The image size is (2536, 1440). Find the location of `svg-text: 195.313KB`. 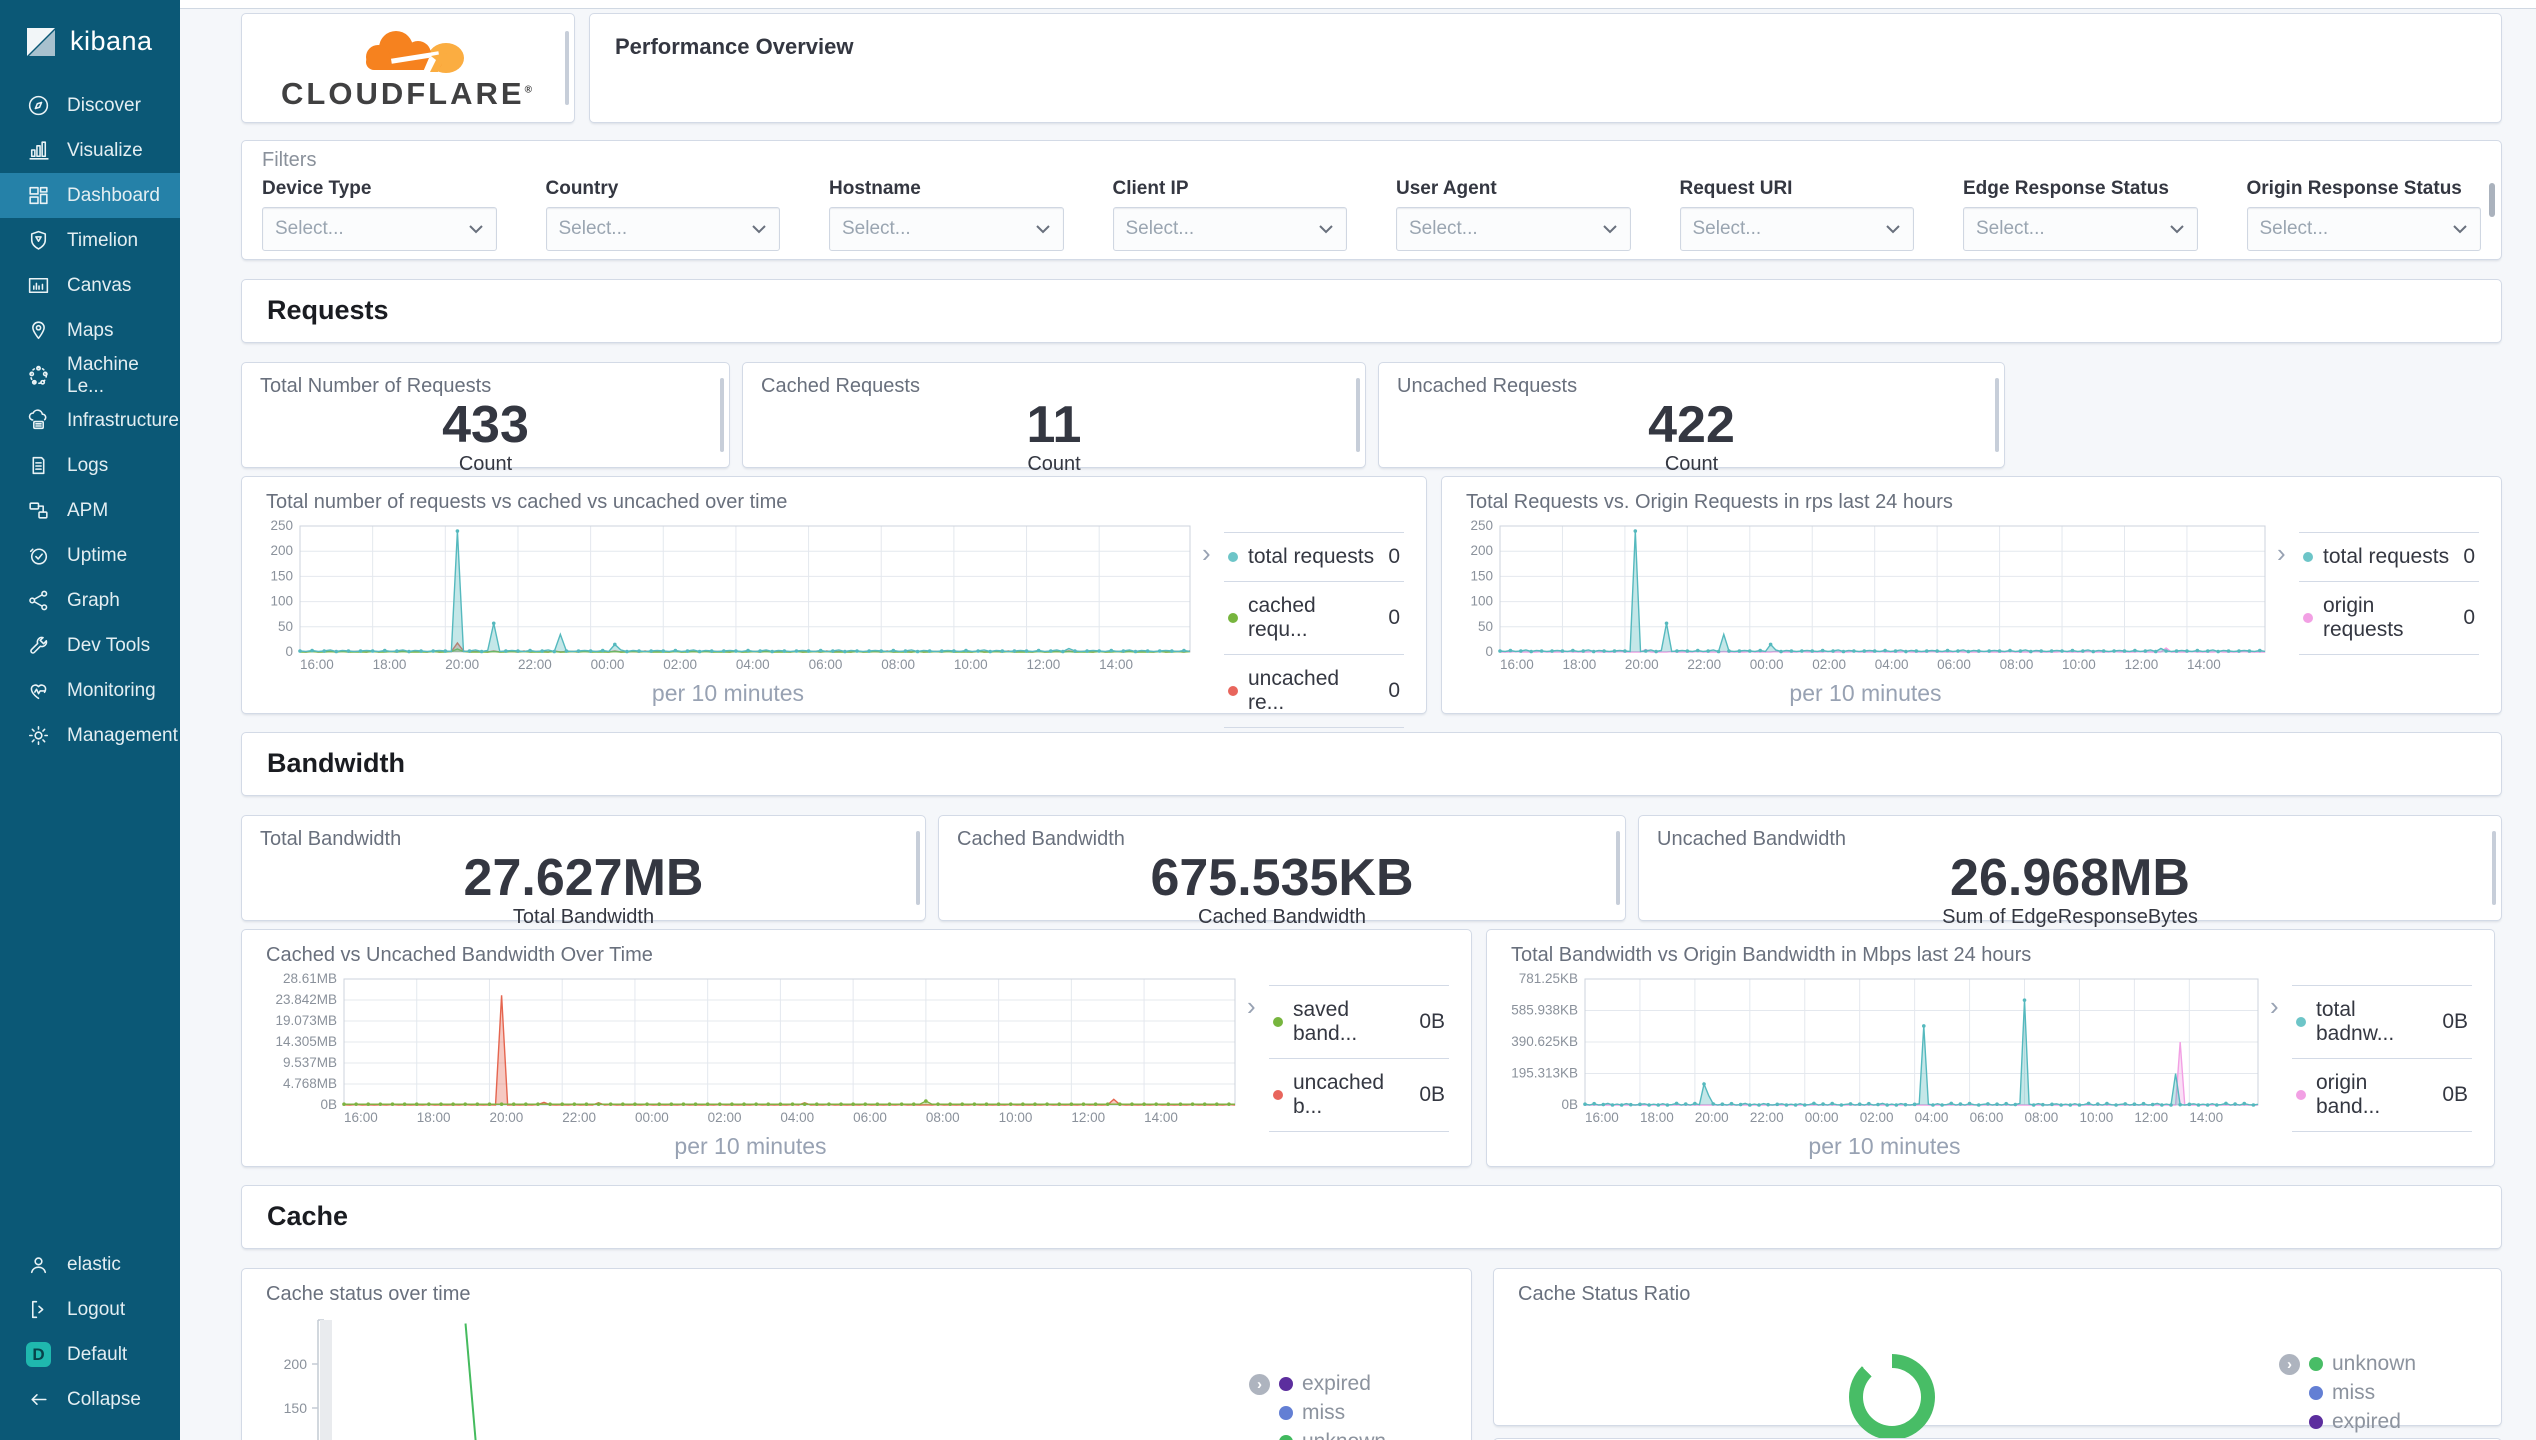

svg-text: 195.313KB is located at coordinates (1544, 1072).